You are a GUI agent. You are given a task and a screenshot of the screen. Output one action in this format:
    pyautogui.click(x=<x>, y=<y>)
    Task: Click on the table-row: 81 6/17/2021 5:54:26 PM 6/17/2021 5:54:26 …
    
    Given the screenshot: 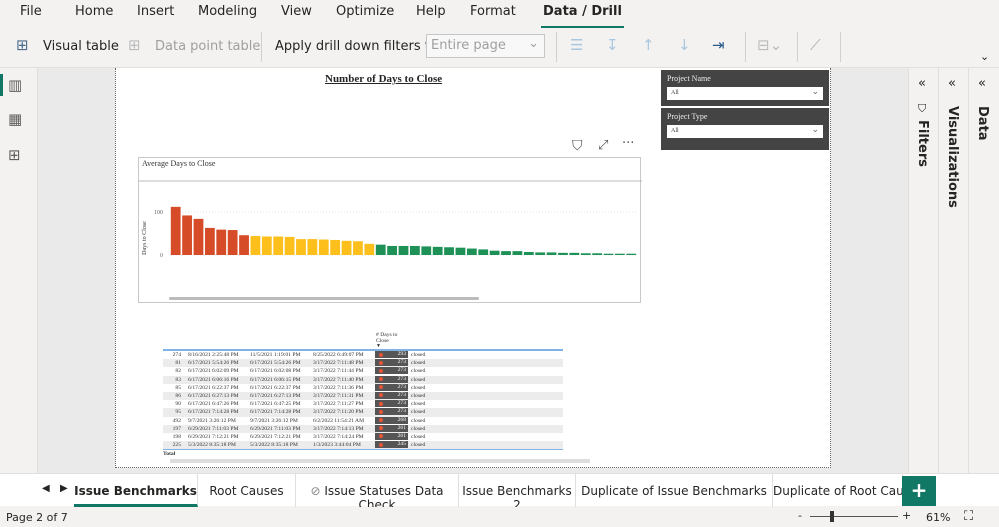 What is the action you would take?
    pyautogui.click(x=363, y=363)
    